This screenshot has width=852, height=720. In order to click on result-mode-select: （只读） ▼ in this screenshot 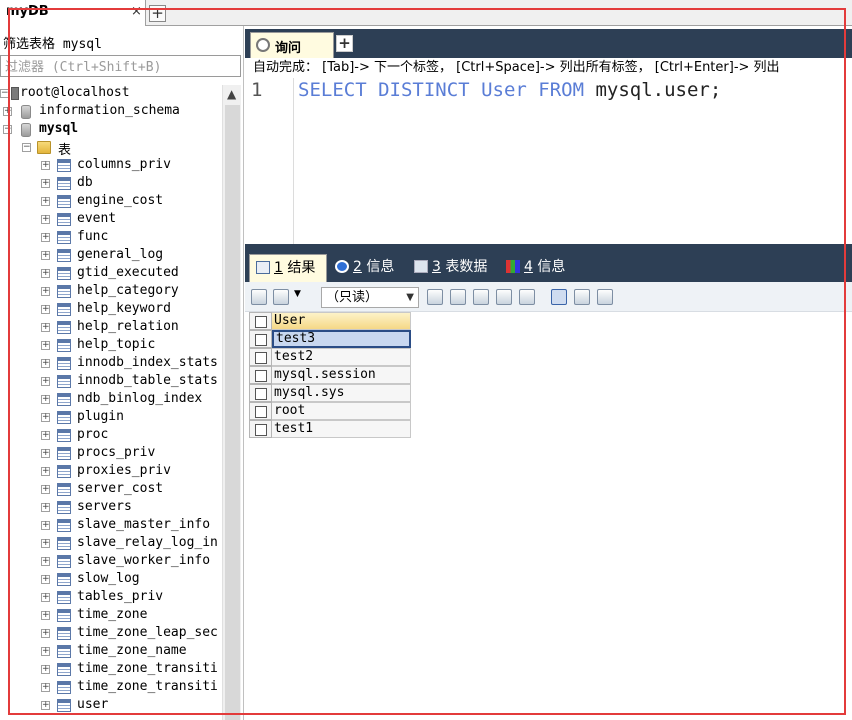, I will do `click(370, 297)`.